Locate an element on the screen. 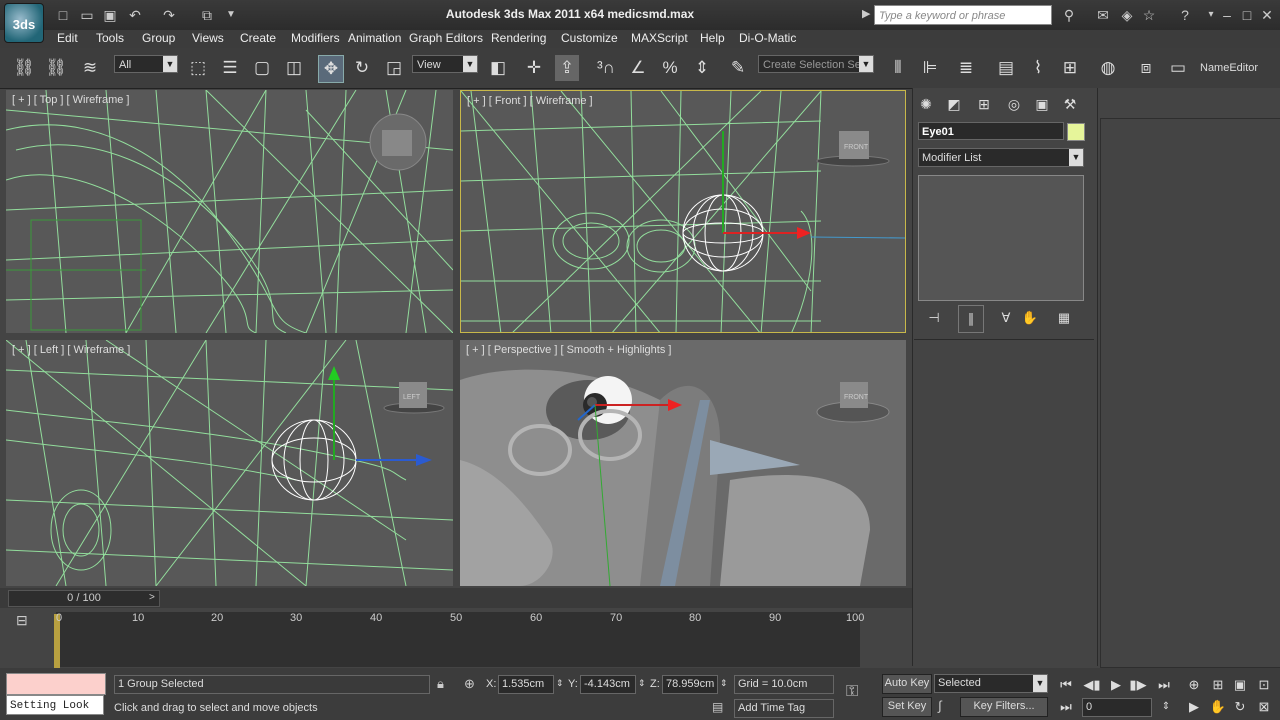  binoculars-icon: ⚲ is located at coordinates (1069, 15).